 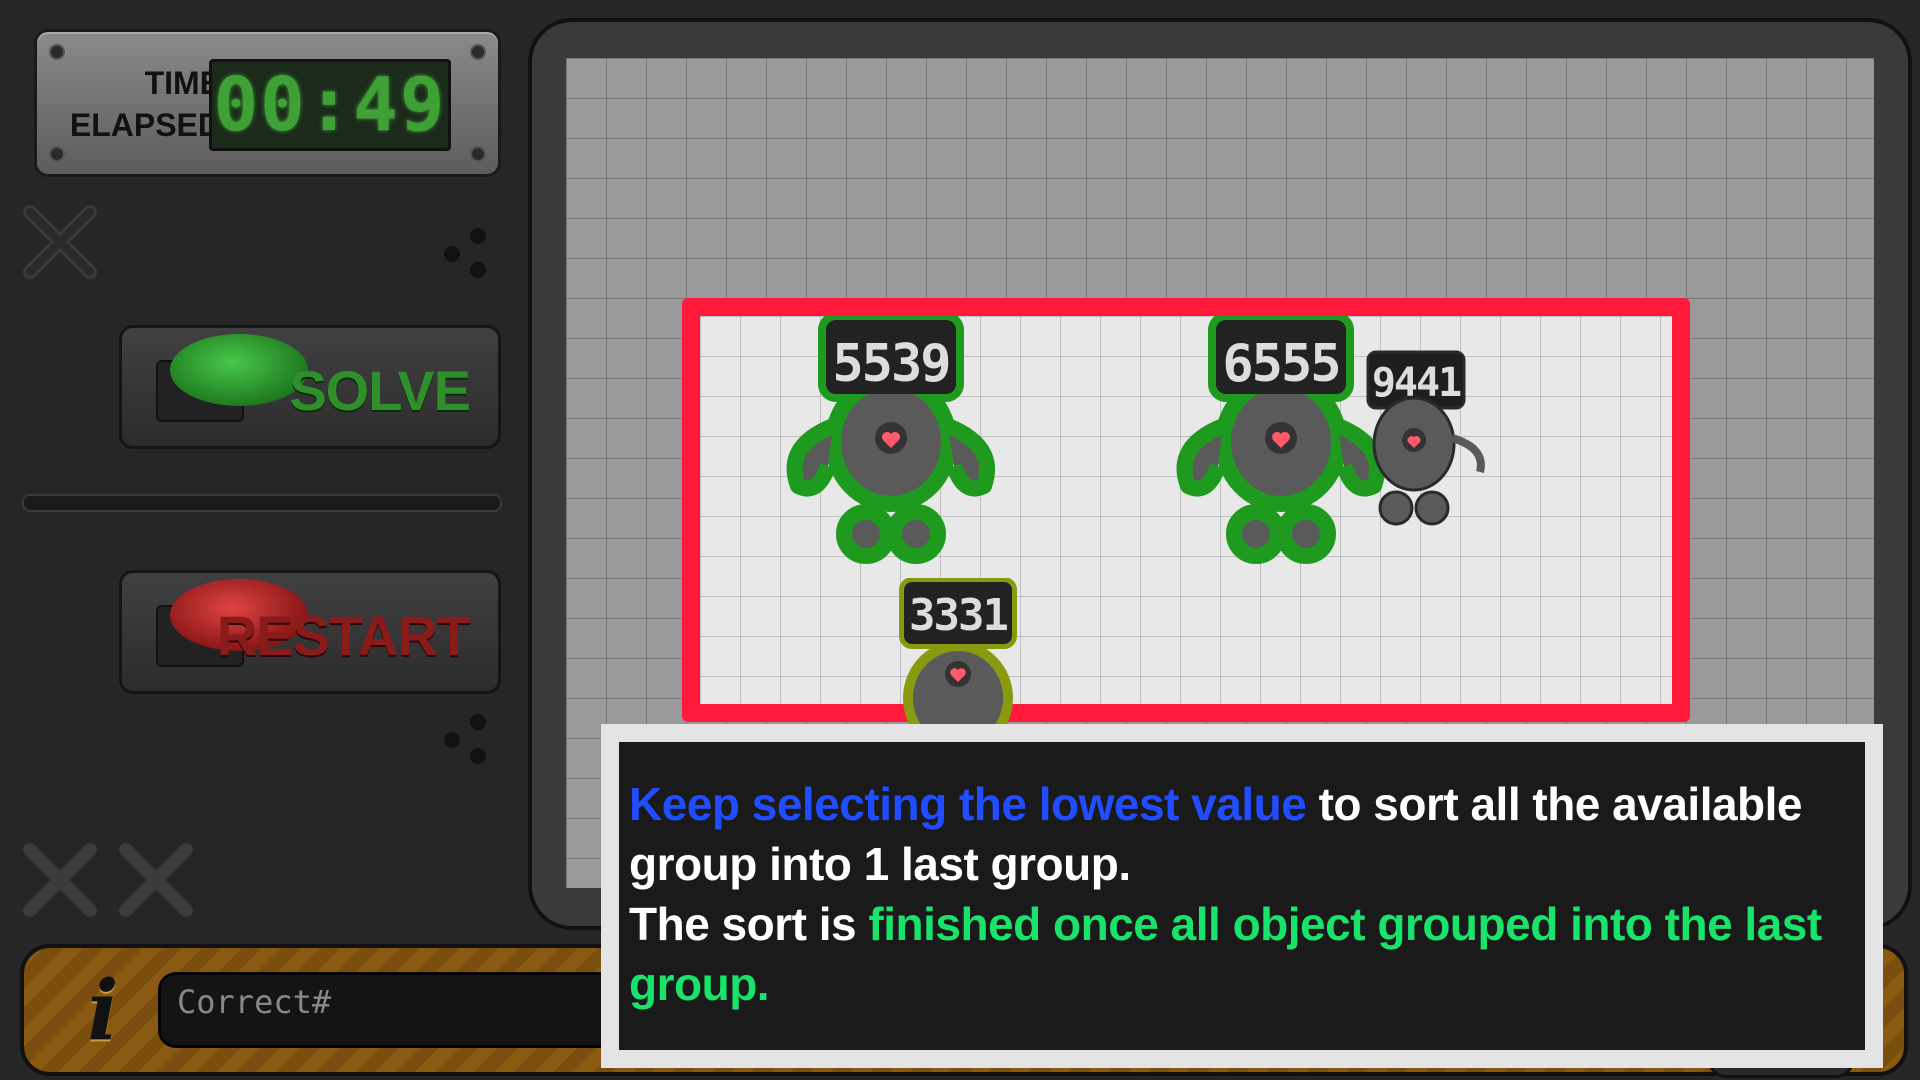 I want to click on robot-value: 9441, so click(x=1416, y=383).